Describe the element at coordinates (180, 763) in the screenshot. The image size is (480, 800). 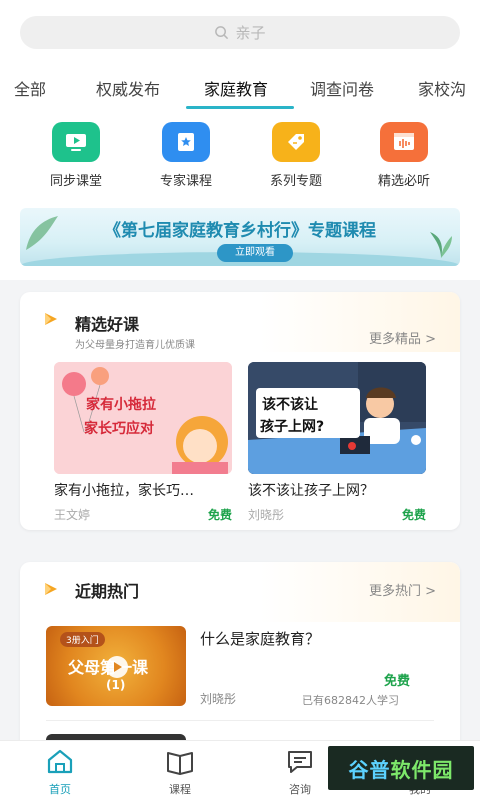
I see `book-icon` at that location.